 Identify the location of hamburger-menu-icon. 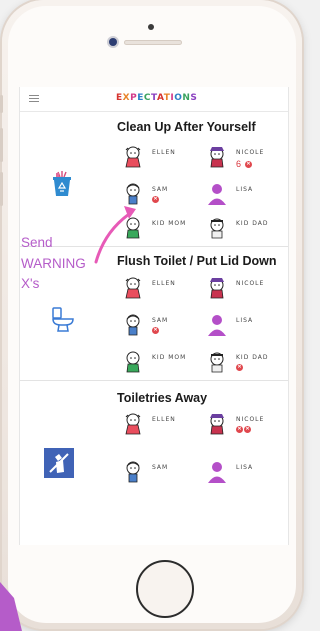
(34, 98).